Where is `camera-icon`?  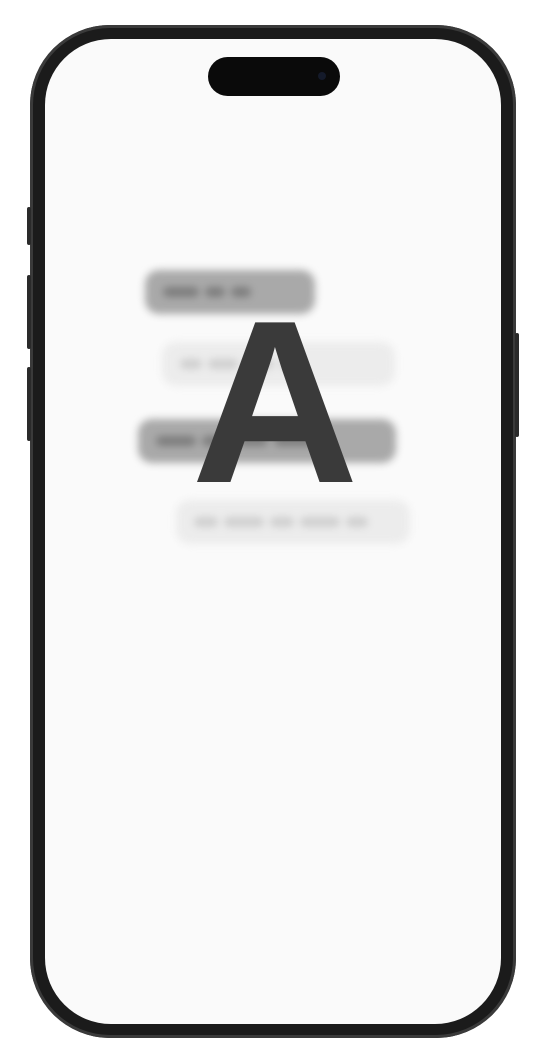 camera-icon is located at coordinates (322, 76).